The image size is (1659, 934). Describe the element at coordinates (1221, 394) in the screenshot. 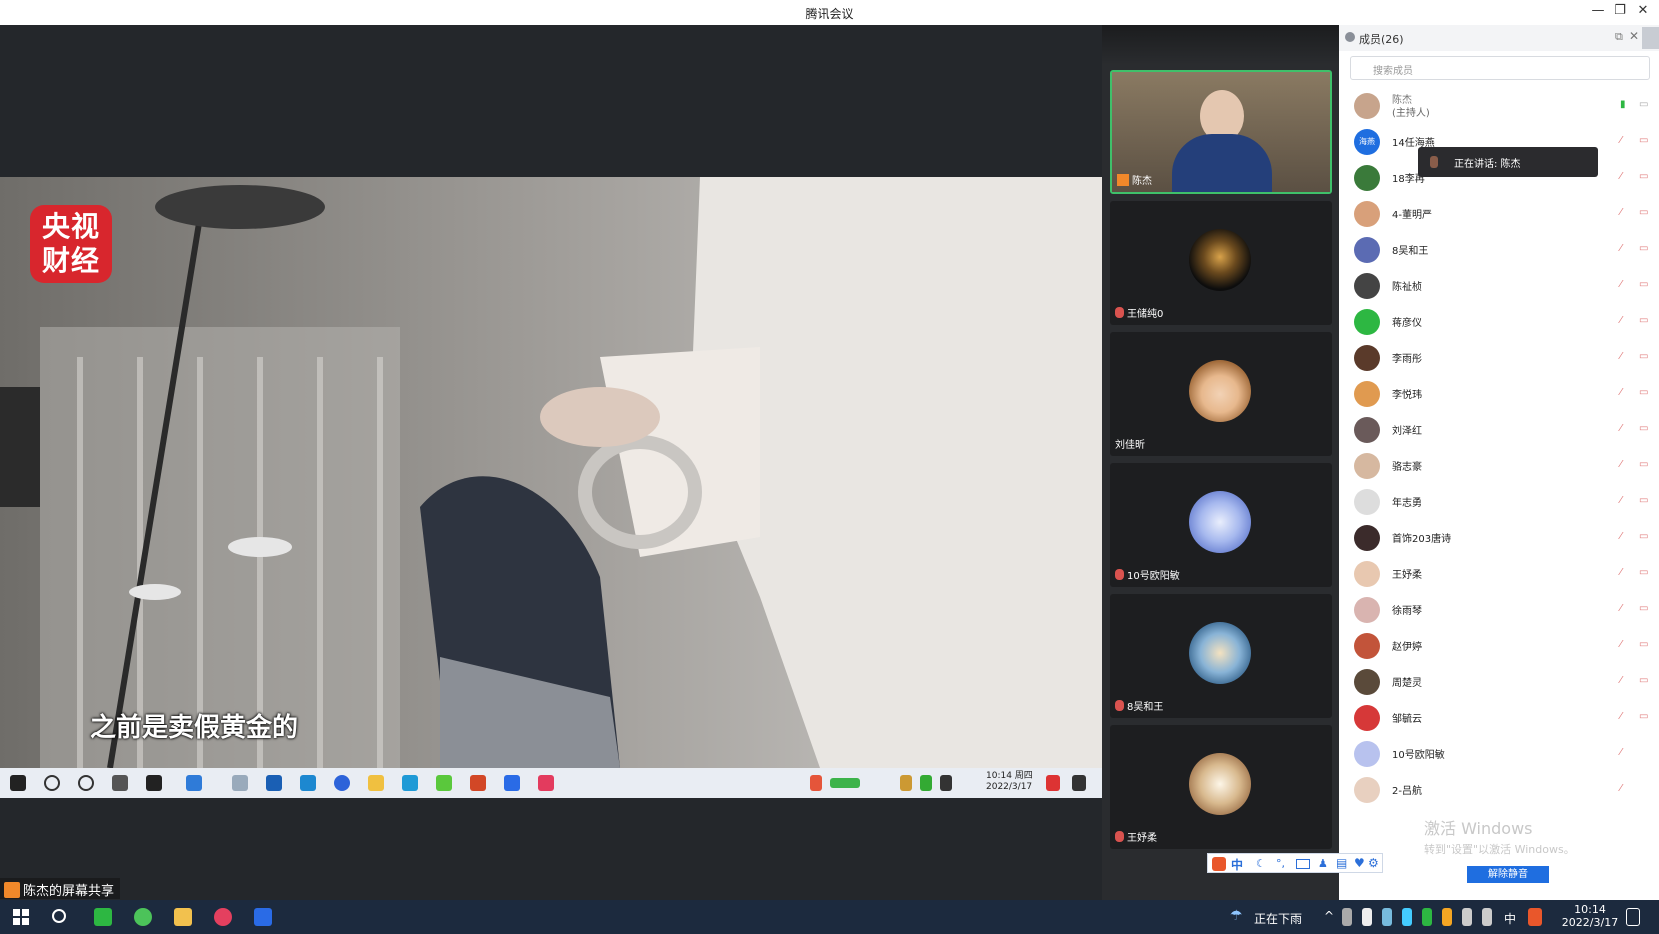

I see `video-tile: 刘佳昕` at that location.